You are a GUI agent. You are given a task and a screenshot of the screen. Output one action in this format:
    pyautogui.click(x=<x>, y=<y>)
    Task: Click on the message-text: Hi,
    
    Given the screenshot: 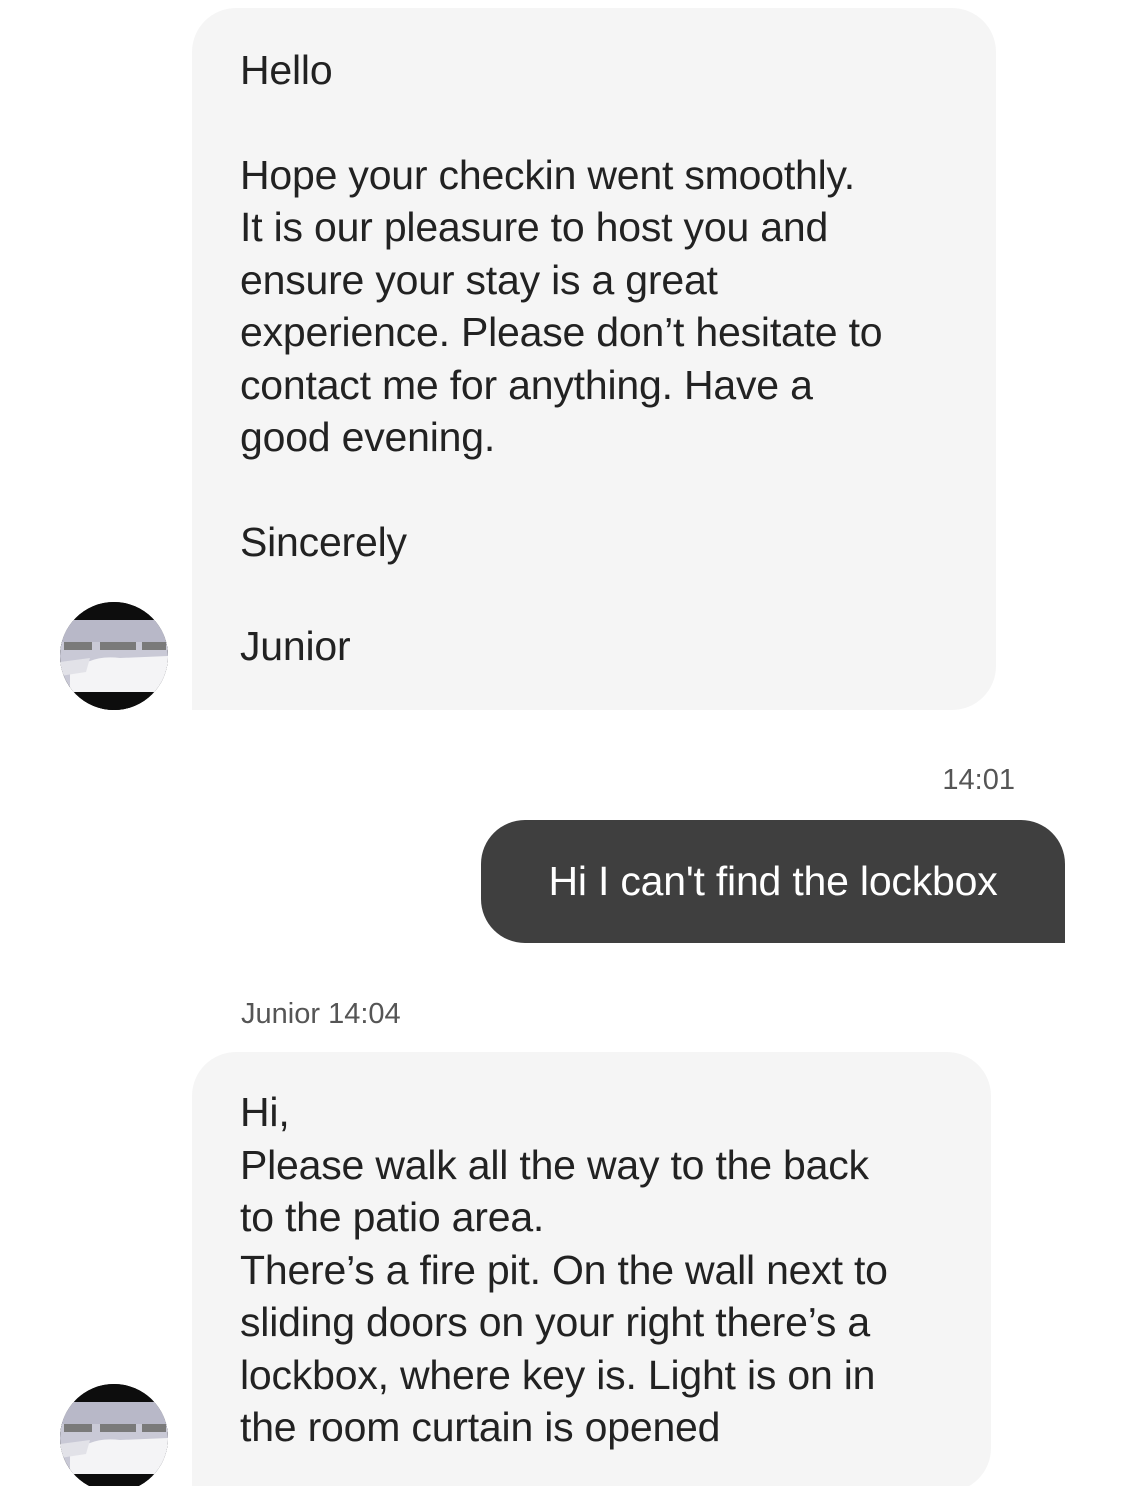 What is the action you would take?
    pyautogui.click(x=265, y=1112)
    